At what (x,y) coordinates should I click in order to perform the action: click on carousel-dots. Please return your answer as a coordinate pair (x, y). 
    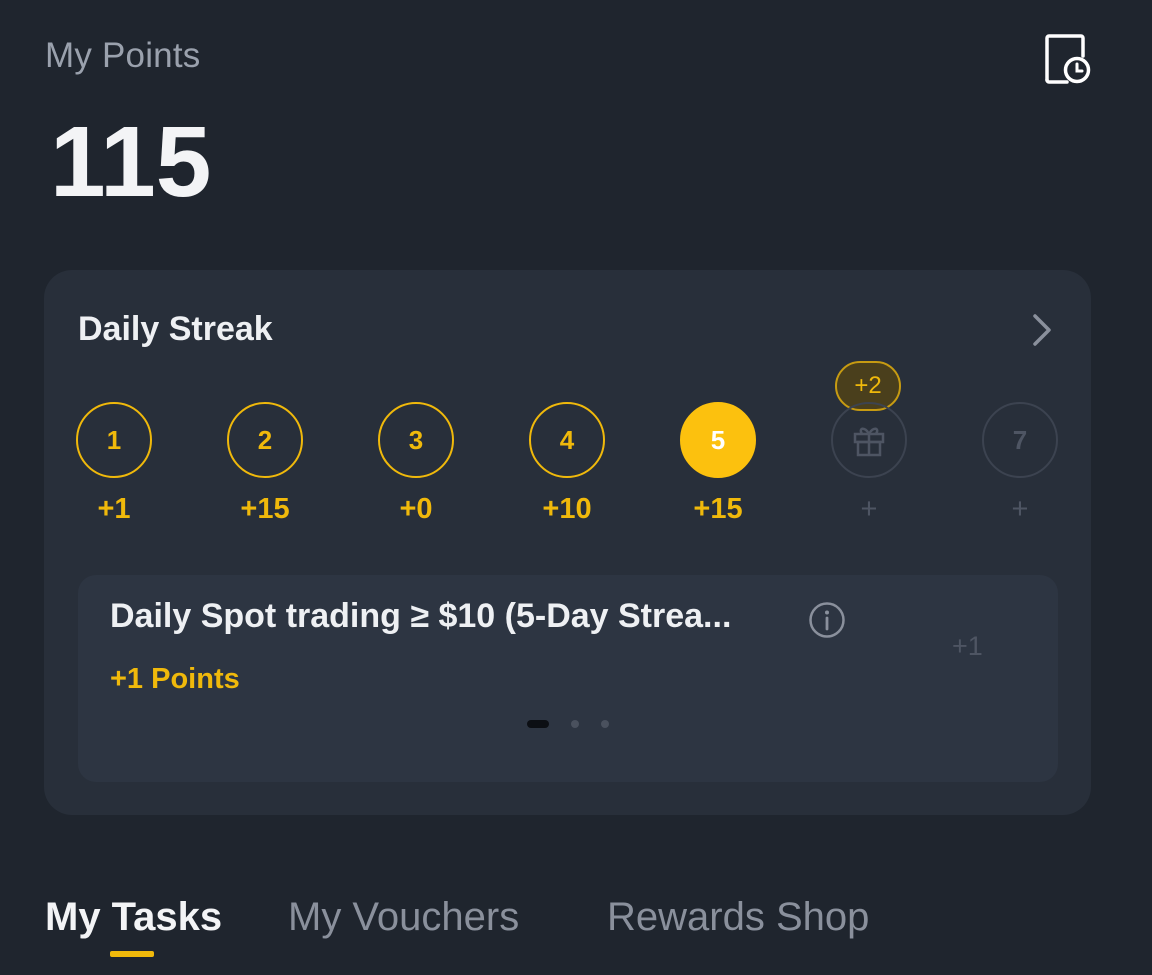
    Looking at the image, I should click on (579, 724).